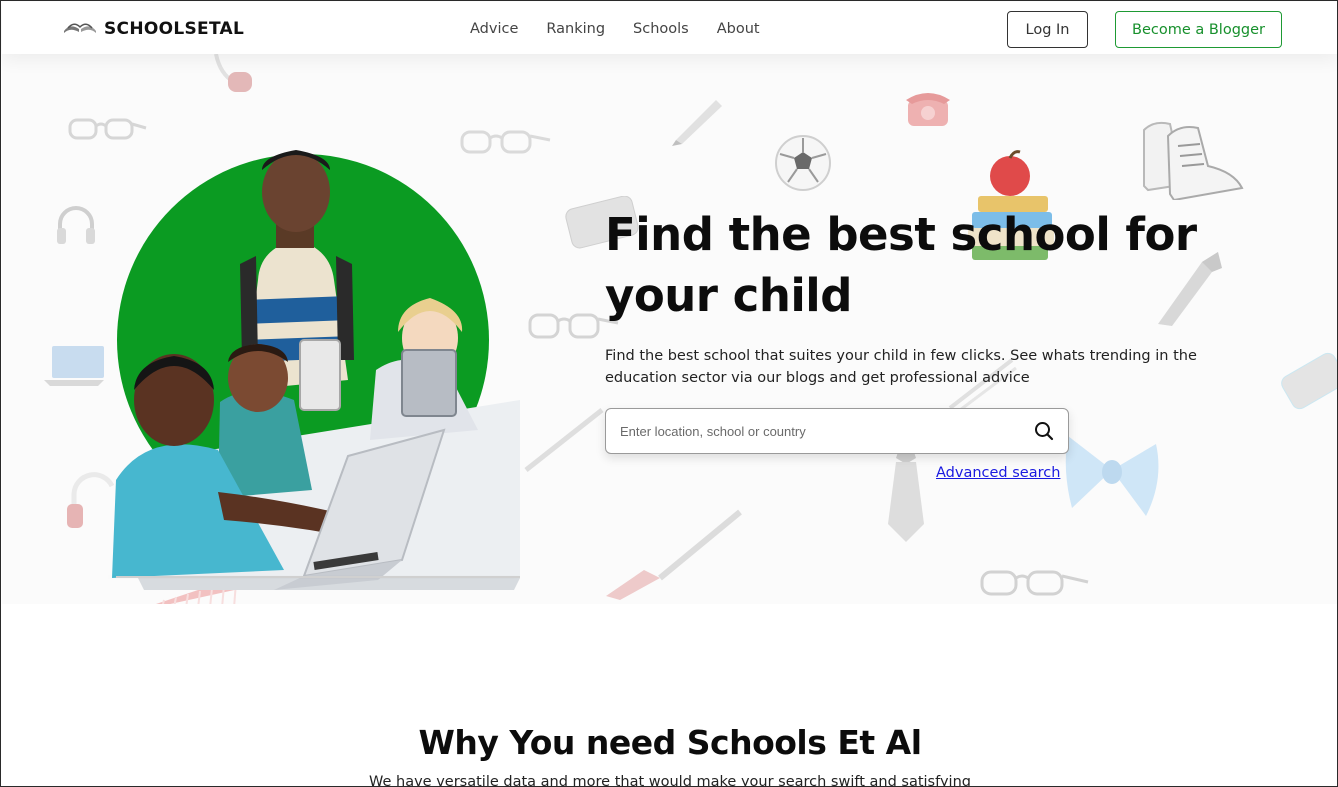 Image resolution: width=1338 pixels, height=787 pixels. Describe the element at coordinates (74, 366) in the screenshot. I see `laptop-icon` at that location.